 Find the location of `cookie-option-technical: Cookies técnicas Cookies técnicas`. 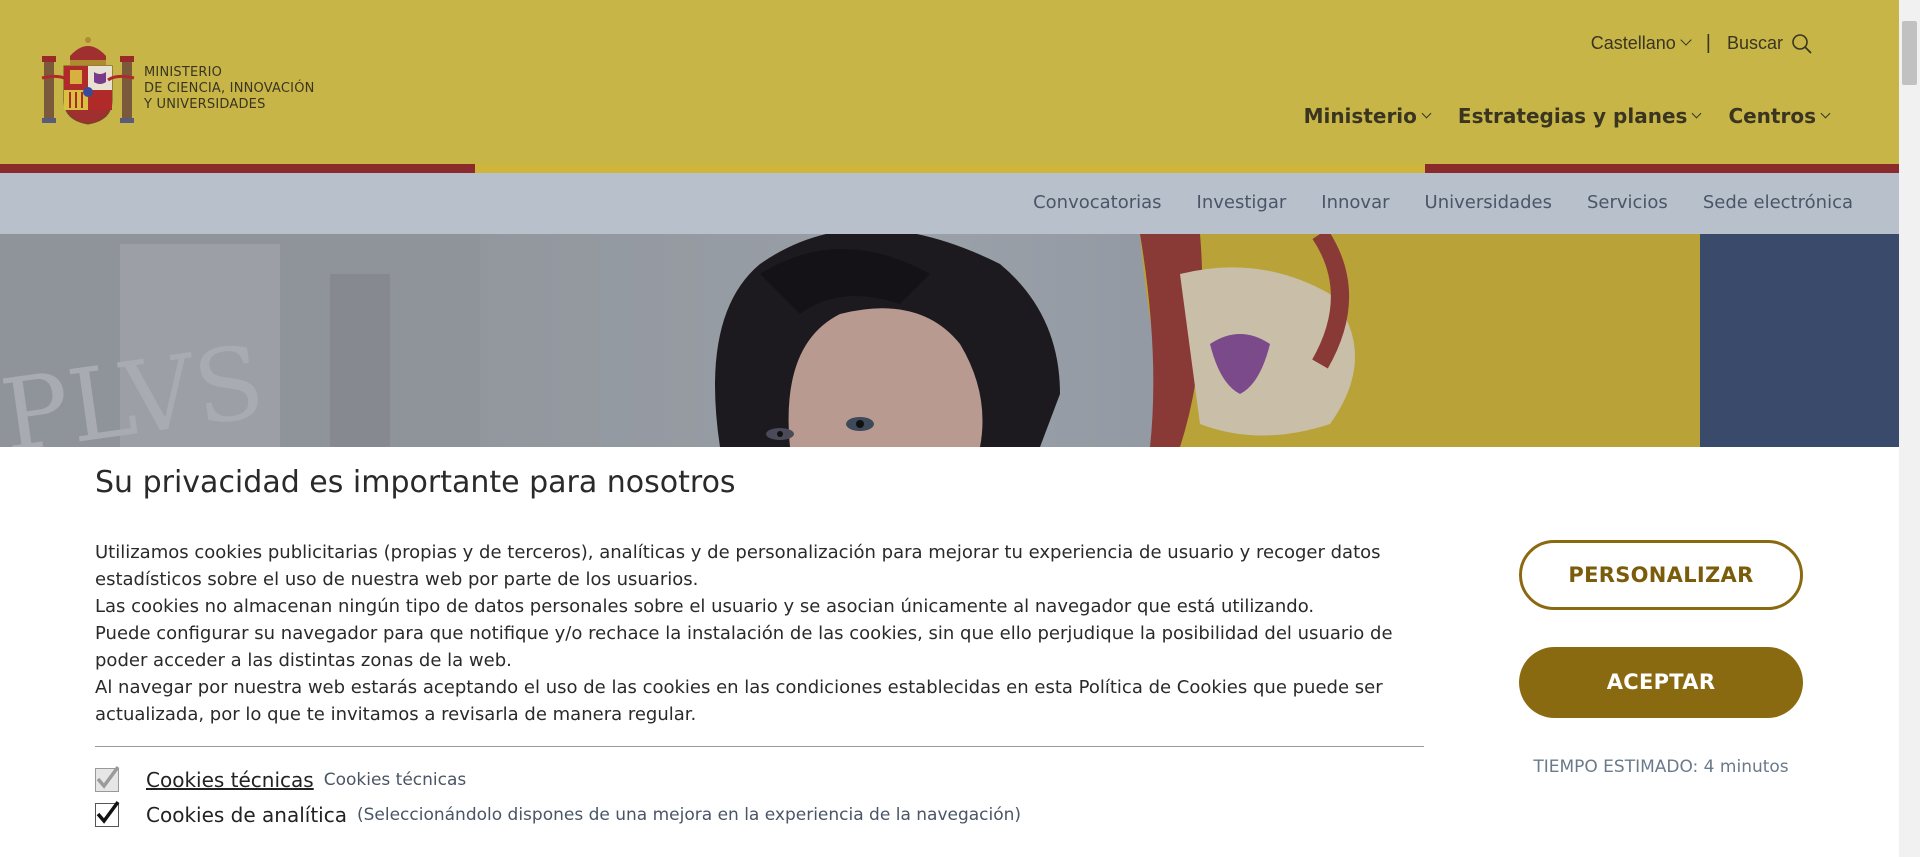

cookie-option-technical: Cookies técnicas Cookies técnicas is located at coordinates (281, 778).